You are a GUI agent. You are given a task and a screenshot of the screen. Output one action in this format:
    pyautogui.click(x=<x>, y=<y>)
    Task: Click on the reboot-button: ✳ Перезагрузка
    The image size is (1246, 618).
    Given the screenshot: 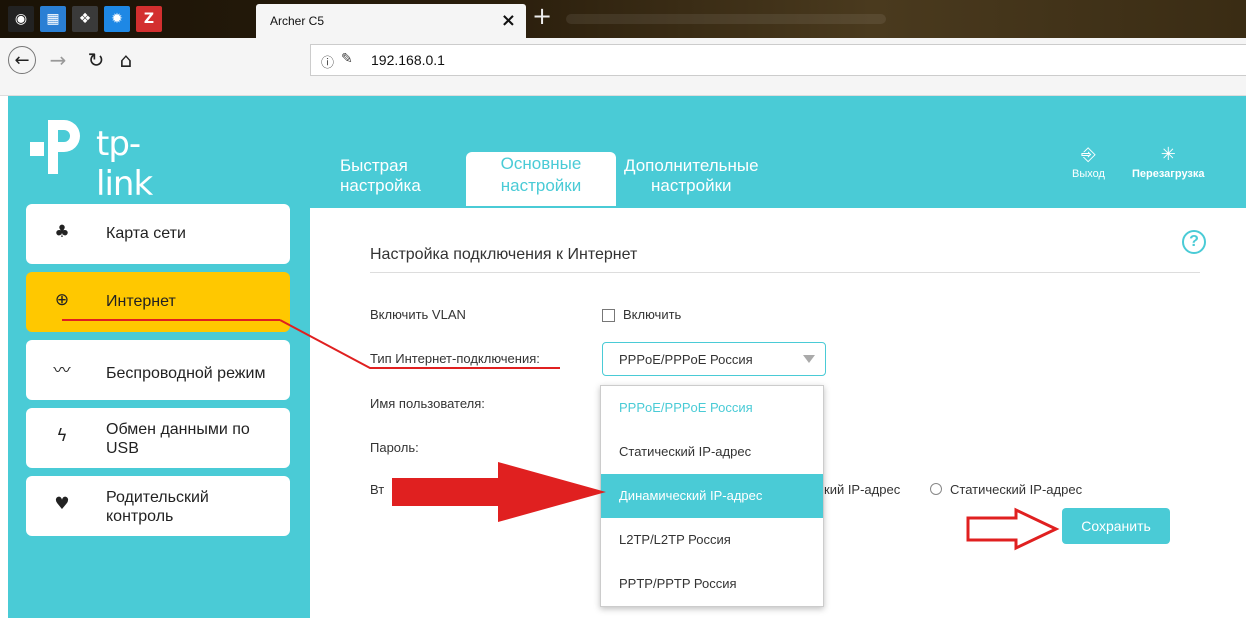 What is the action you would take?
    pyautogui.click(x=1168, y=162)
    